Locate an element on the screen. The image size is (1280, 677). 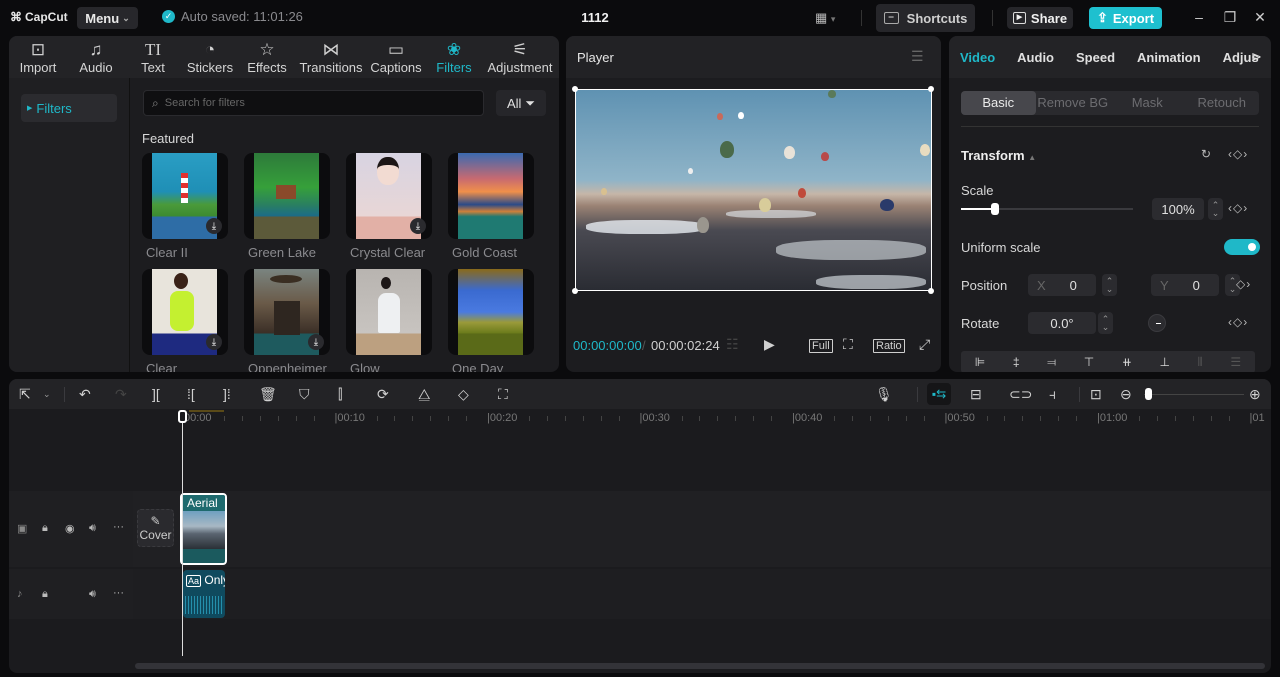
align-left-icon: ⊫ is located at coordinates (980, 362).